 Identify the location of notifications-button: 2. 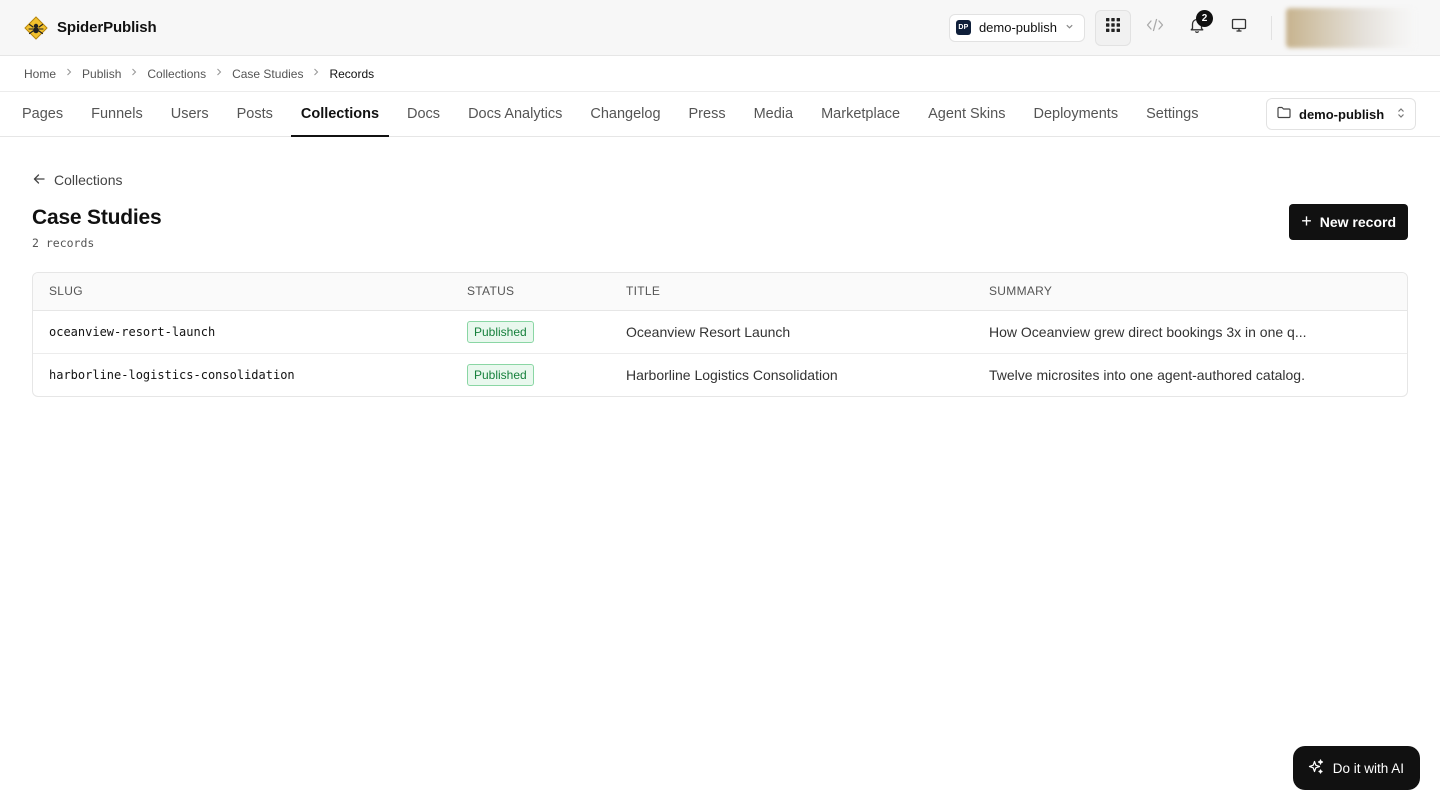
(1197, 27).